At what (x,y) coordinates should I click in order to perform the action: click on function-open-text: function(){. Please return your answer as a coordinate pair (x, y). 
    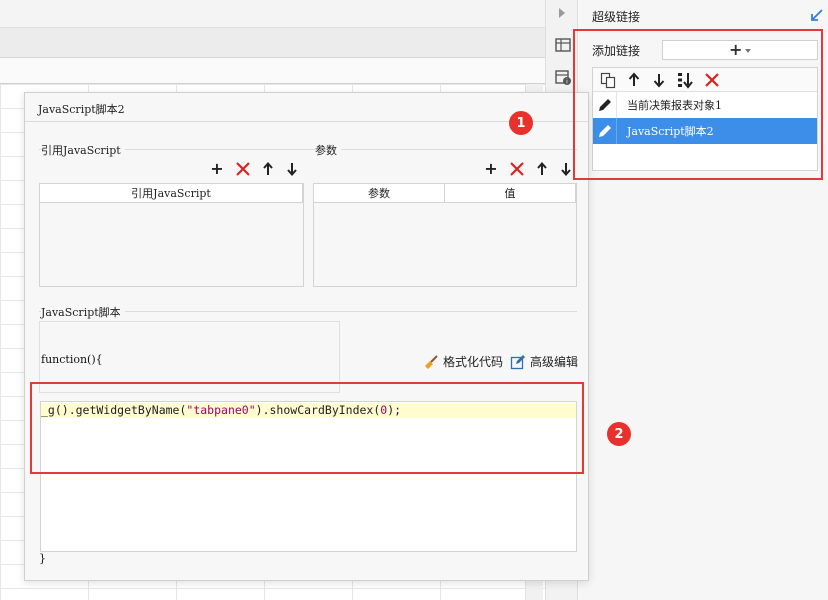
    Looking at the image, I should click on (72, 359).